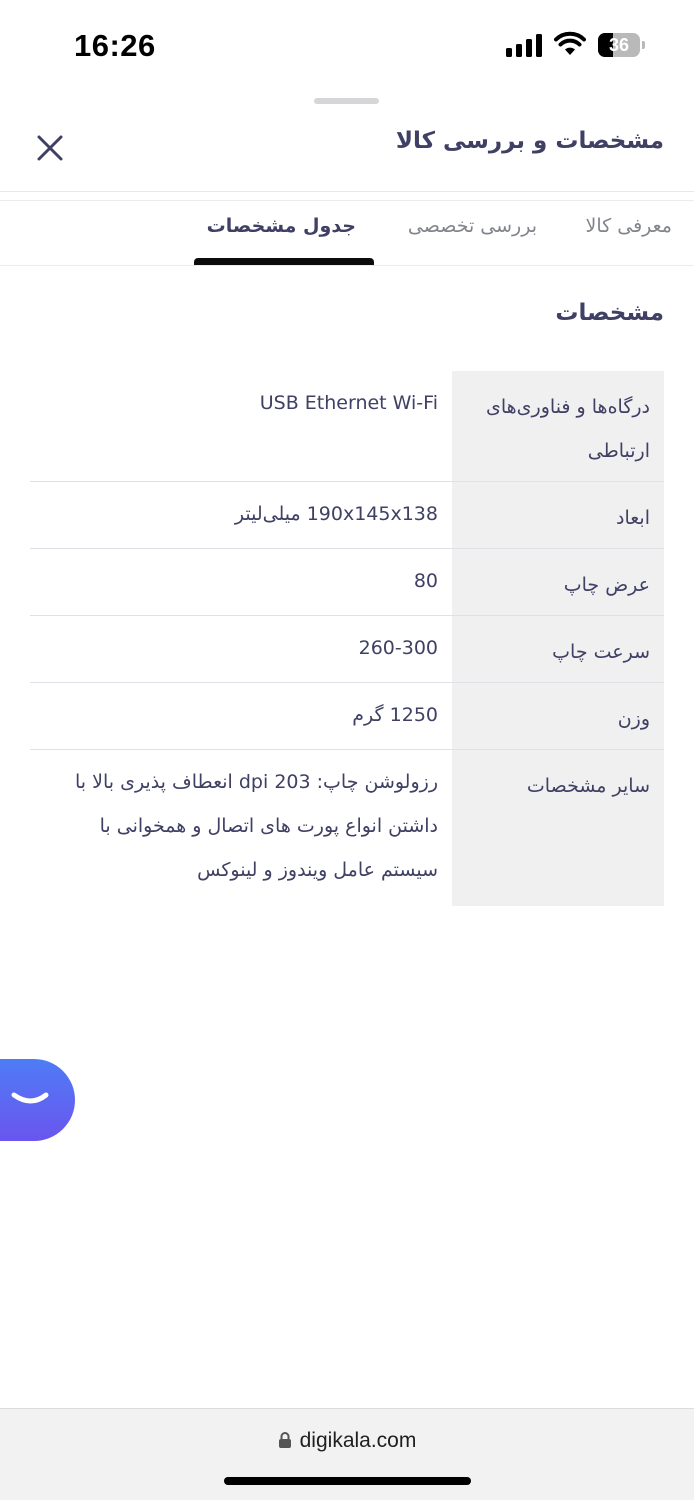 The width and height of the screenshot is (694, 1500). I want to click on spec-label: وزن, so click(558, 716).